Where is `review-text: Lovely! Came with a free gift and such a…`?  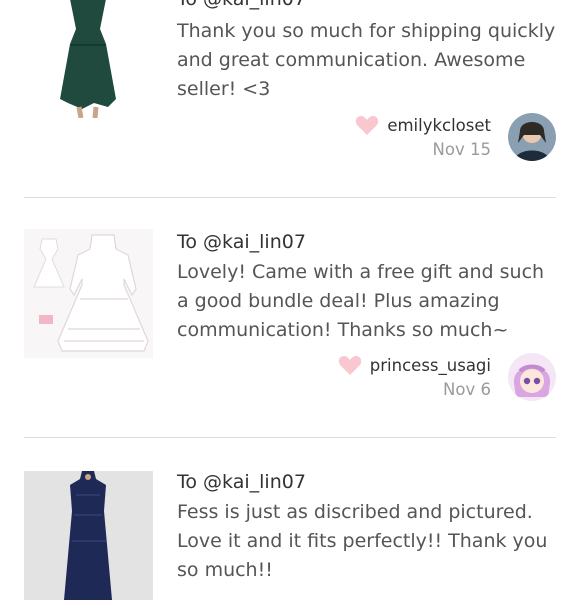
review-text: Lovely! Came with a free gift and such a… is located at coordinates (361, 301).